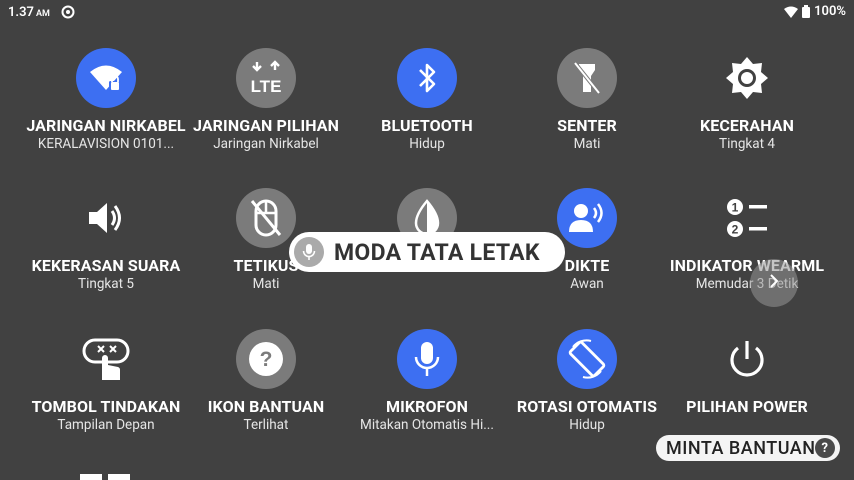 The width and height of the screenshot is (854, 480). Describe the element at coordinates (266, 86) in the screenshot. I see `svg-text: LTE` at that location.